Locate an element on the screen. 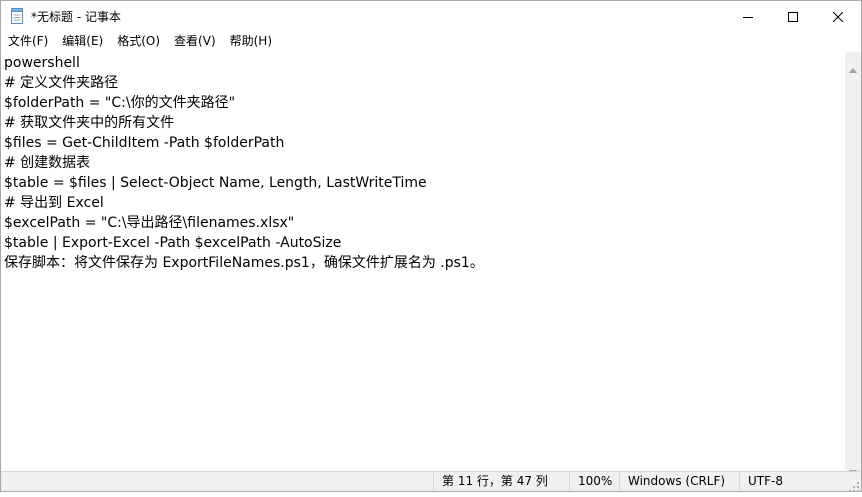 The image size is (862, 497). status-zoom: 100% is located at coordinates (594, 481).